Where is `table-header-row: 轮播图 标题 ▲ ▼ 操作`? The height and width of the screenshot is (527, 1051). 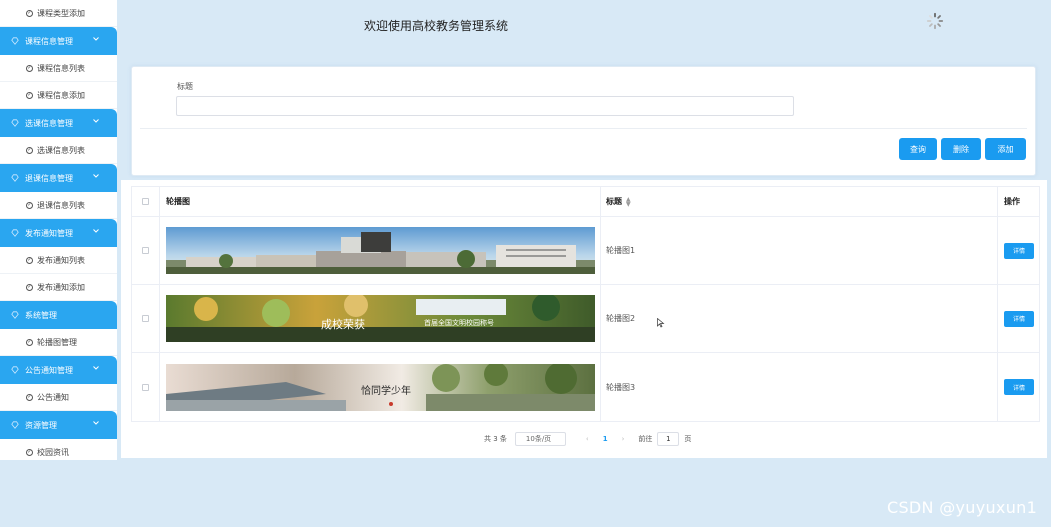 table-header-row: 轮播图 标题 ▲ ▼ 操作 is located at coordinates (585, 202).